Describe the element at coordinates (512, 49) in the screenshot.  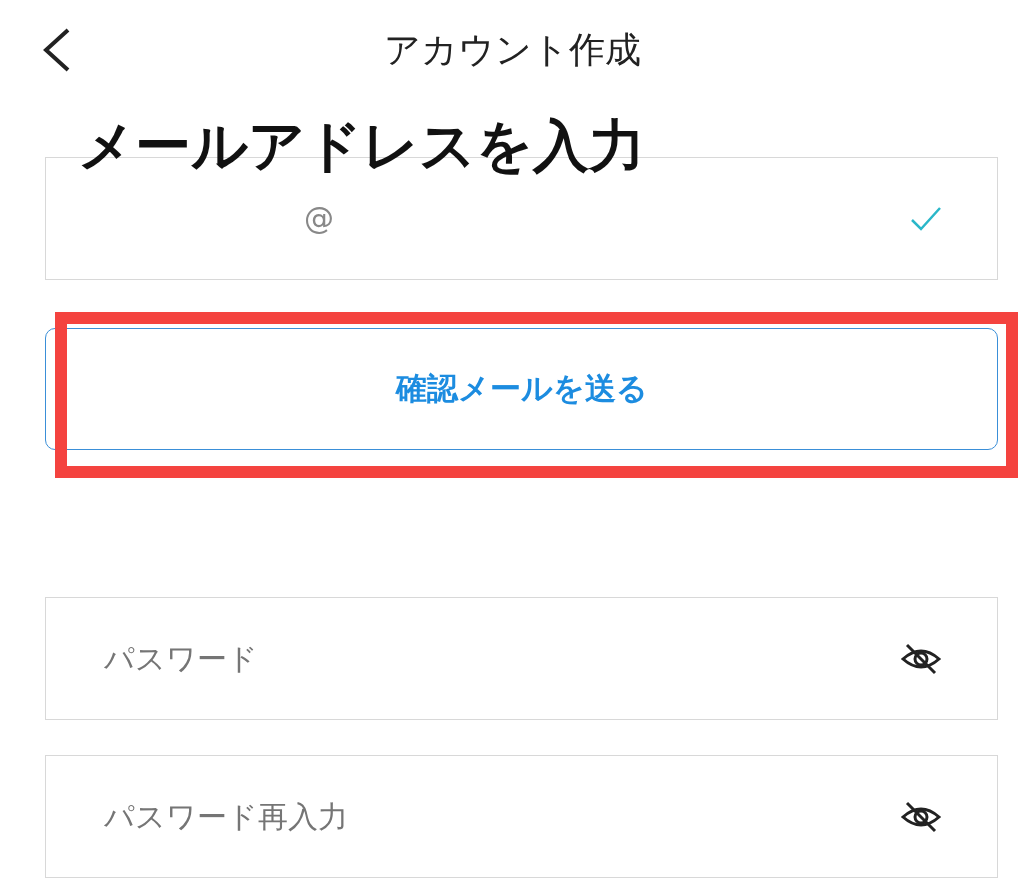
I see `screen-title: アカウント作成` at that location.